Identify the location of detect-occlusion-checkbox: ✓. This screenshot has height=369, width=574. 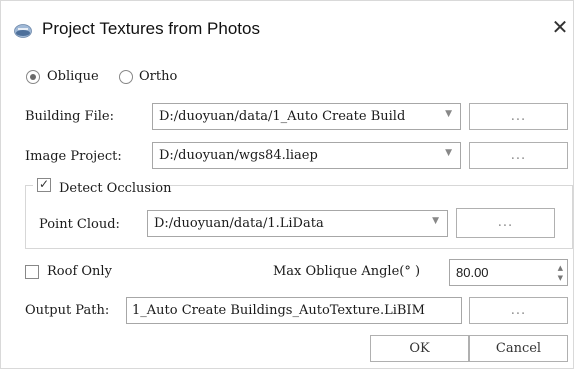
(44, 184).